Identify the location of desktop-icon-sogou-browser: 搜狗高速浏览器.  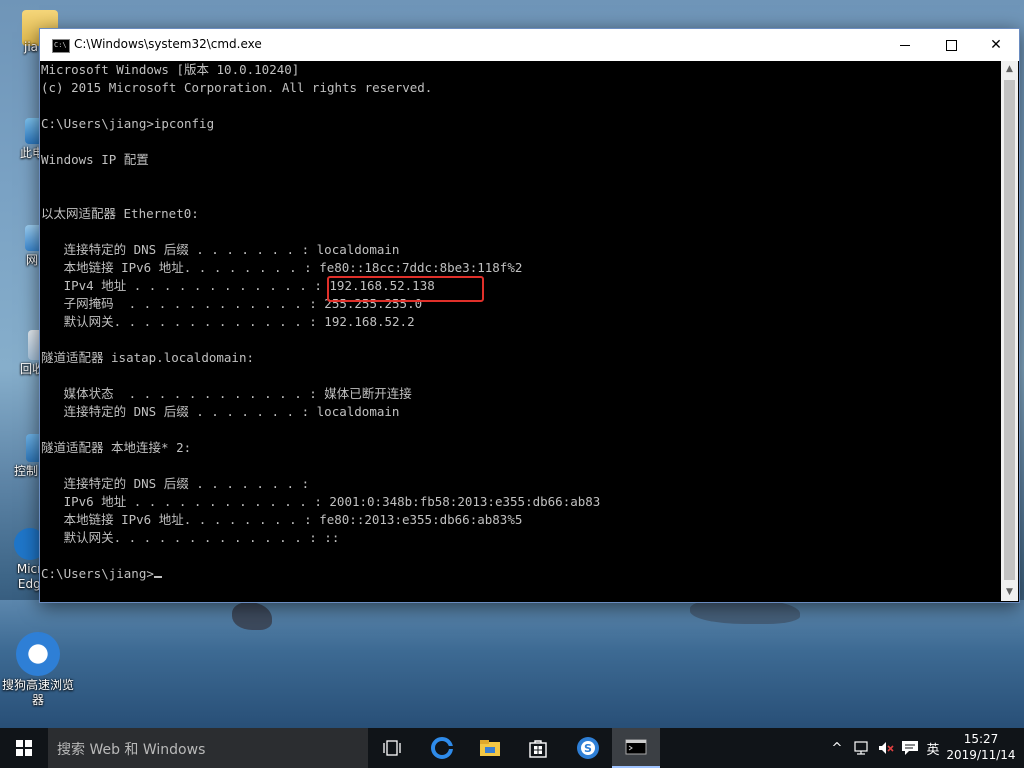
(40, 670).